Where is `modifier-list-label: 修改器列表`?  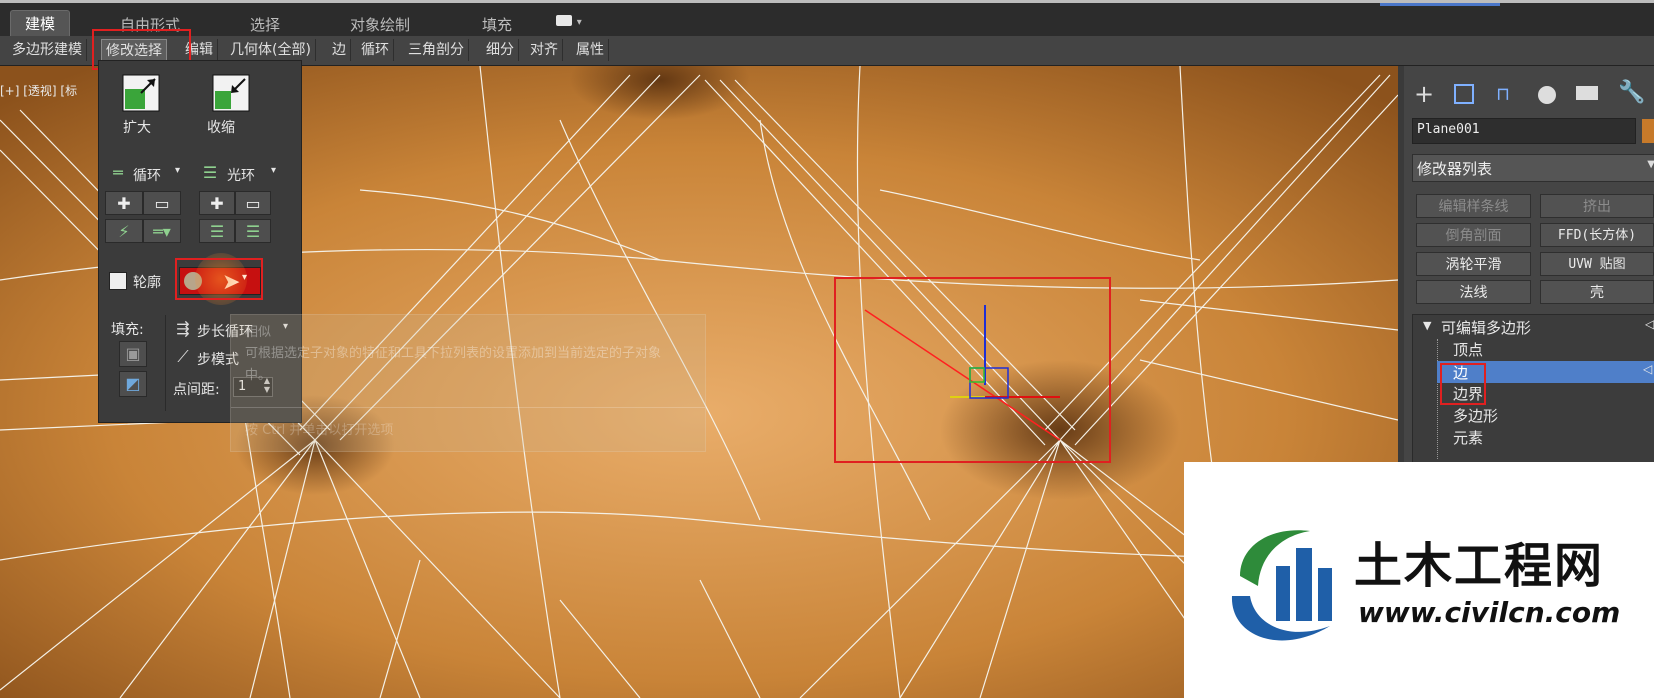
modifier-list-label: 修改器列表 is located at coordinates (1455, 169).